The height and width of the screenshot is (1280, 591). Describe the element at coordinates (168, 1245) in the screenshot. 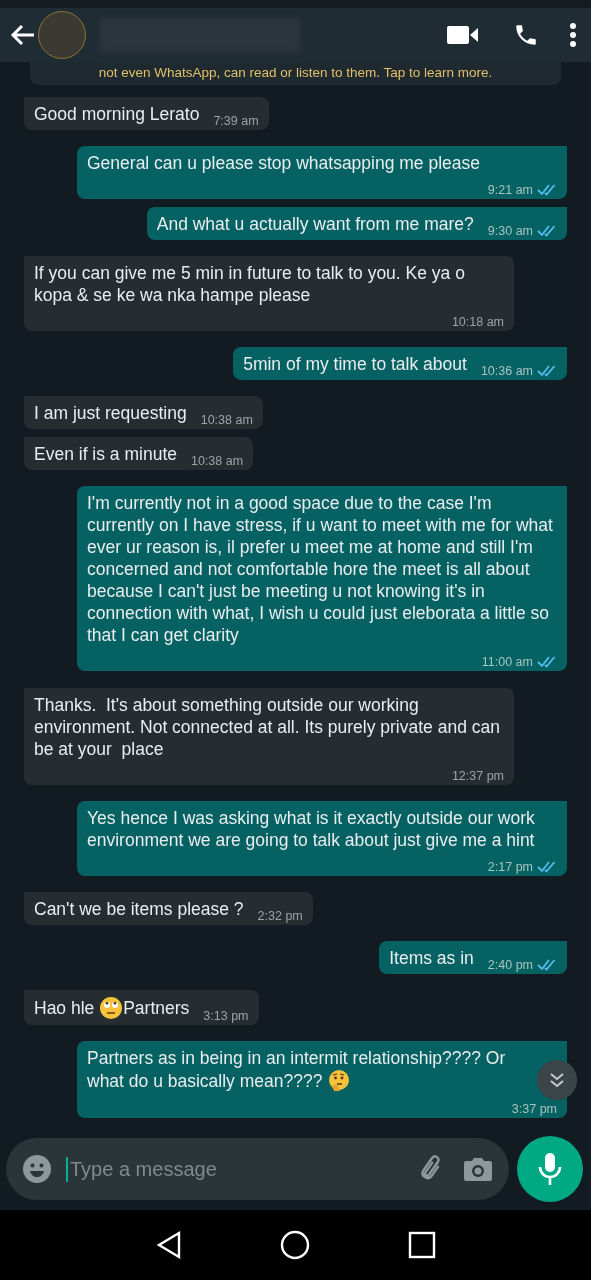

I see `back-nav-icon` at that location.